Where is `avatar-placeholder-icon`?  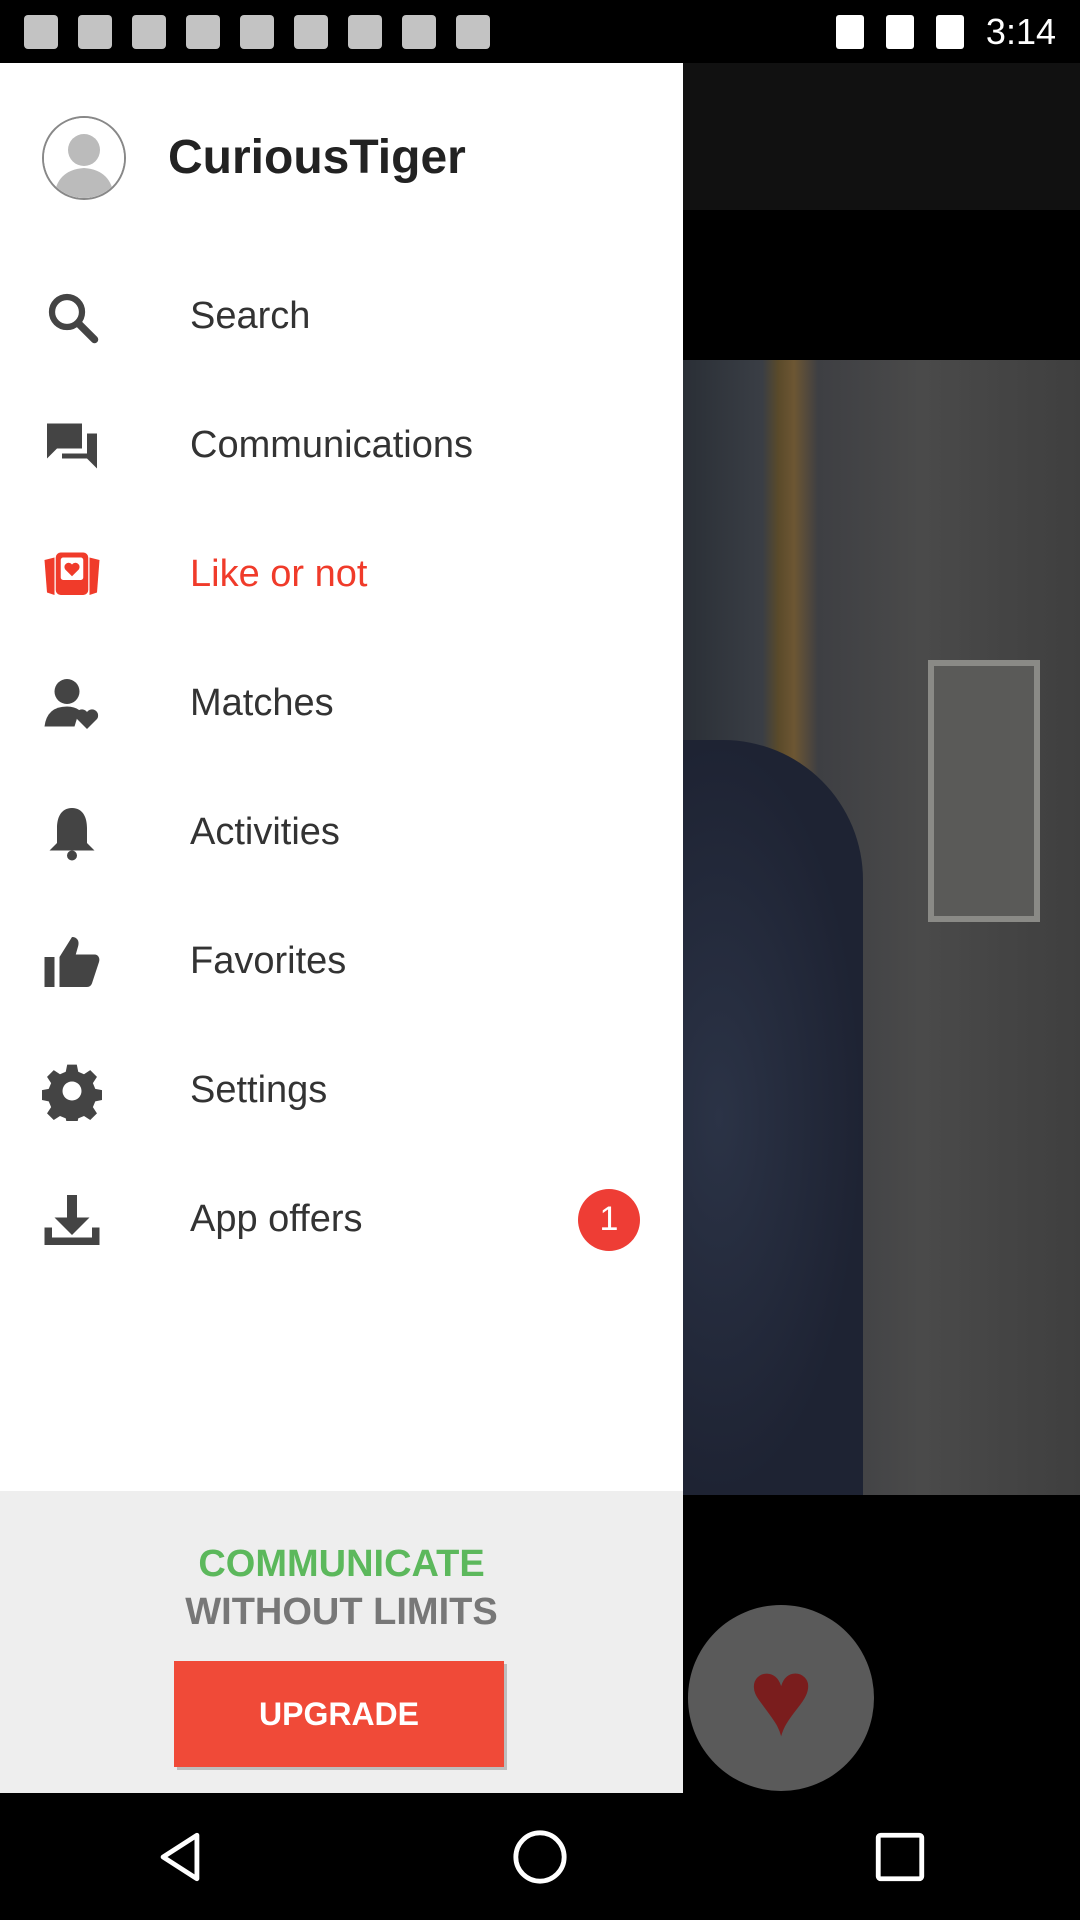 avatar-placeholder-icon is located at coordinates (84, 158).